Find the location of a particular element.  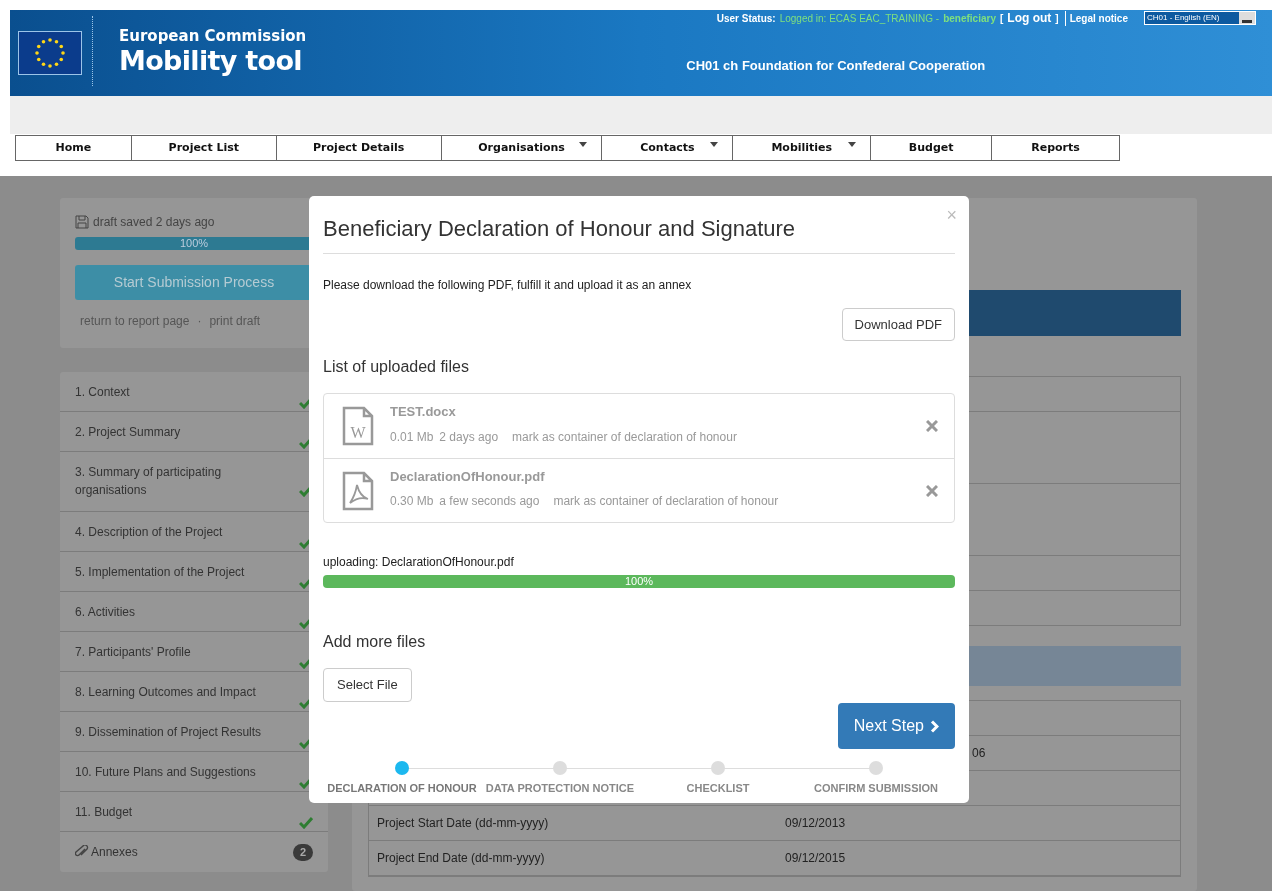

nav-tab: Mobilities is located at coordinates (802, 148).